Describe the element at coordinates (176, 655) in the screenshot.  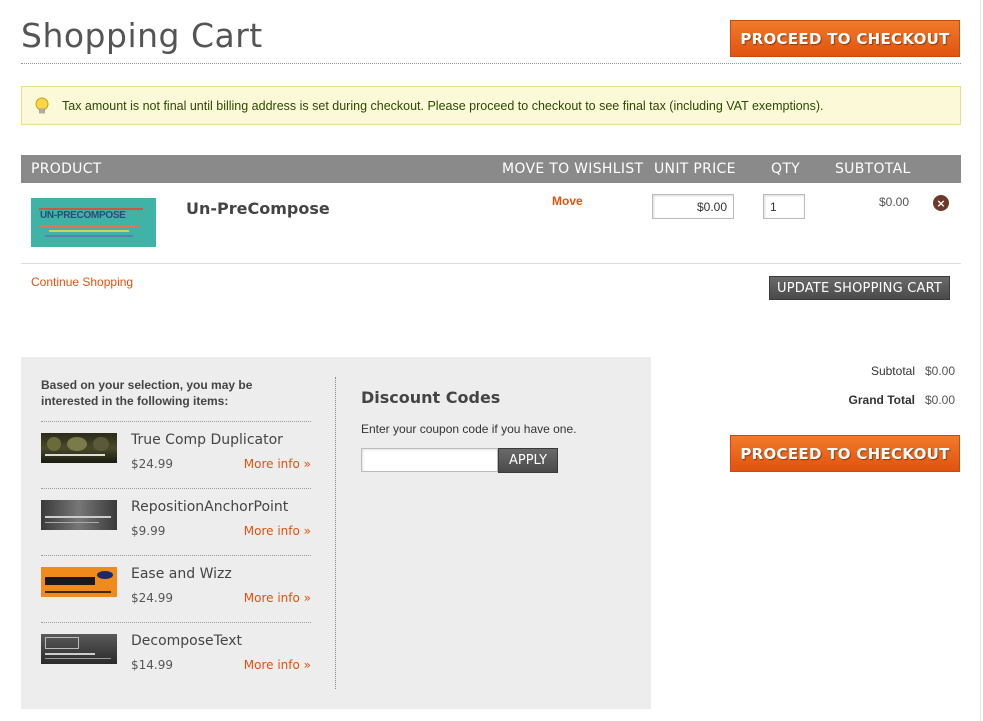
I see `suggestion-item: DecomposeText $14.99 More info »` at that location.